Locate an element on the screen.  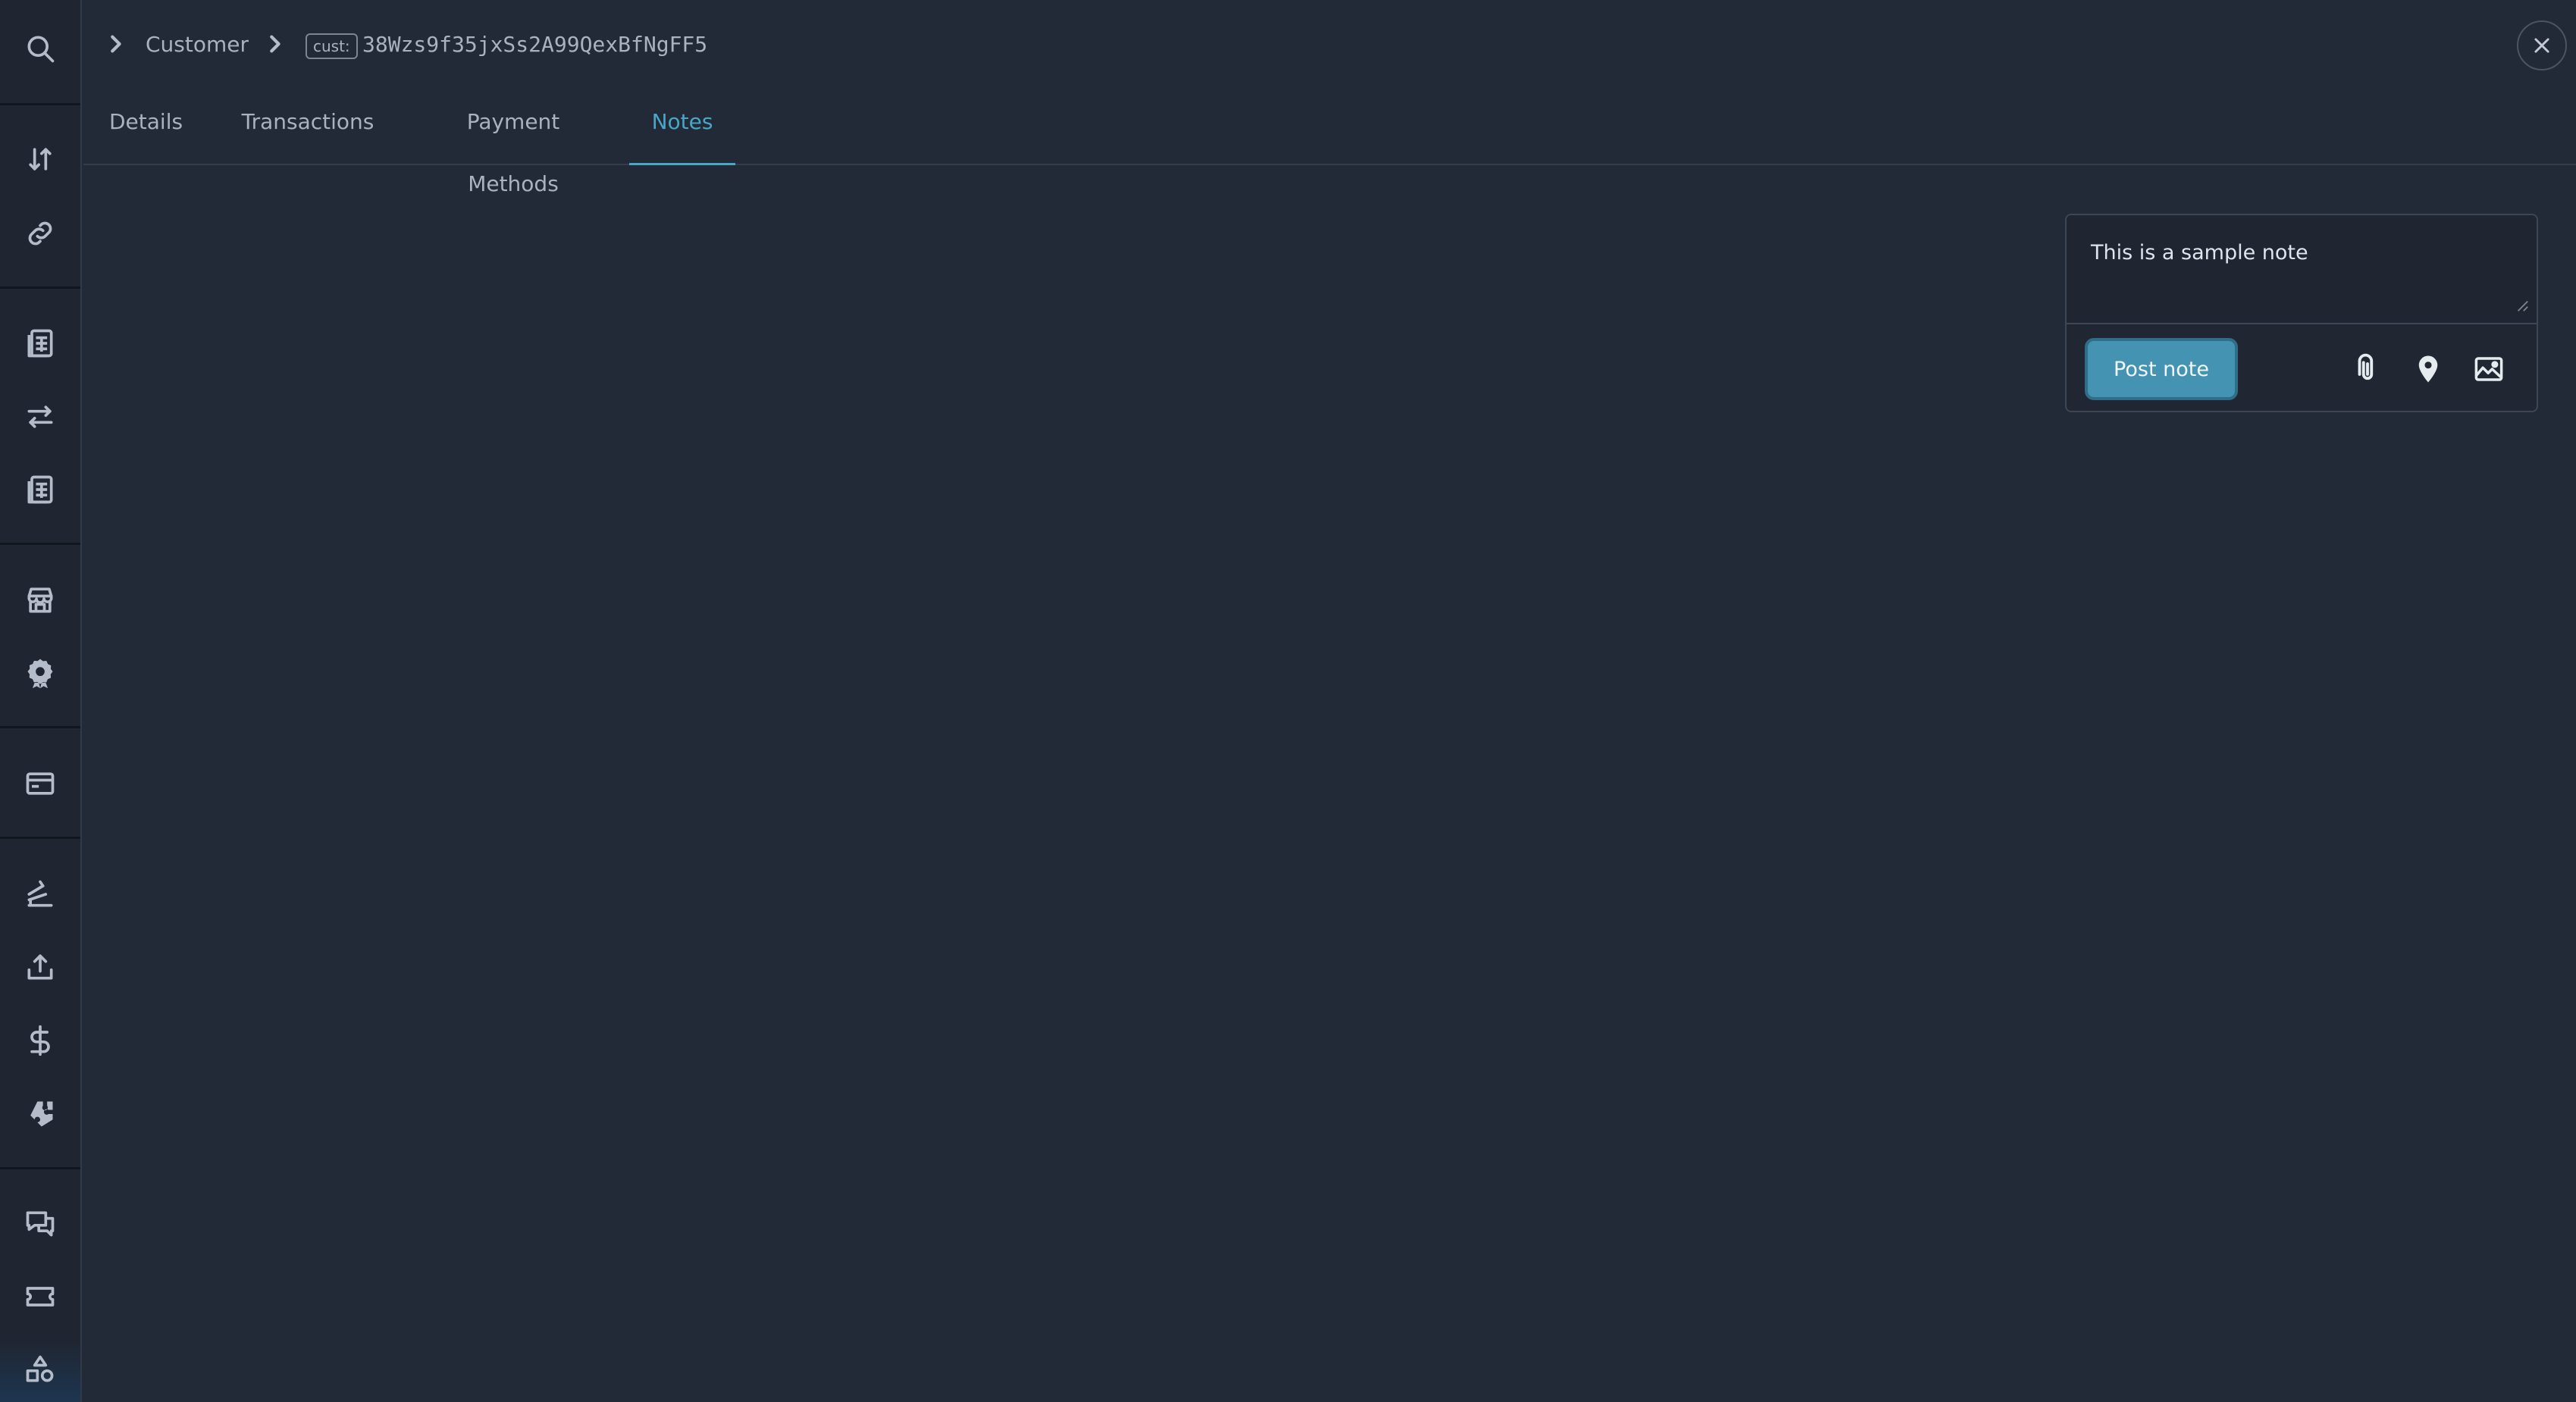
chat-icon is located at coordinates (40, 1224).